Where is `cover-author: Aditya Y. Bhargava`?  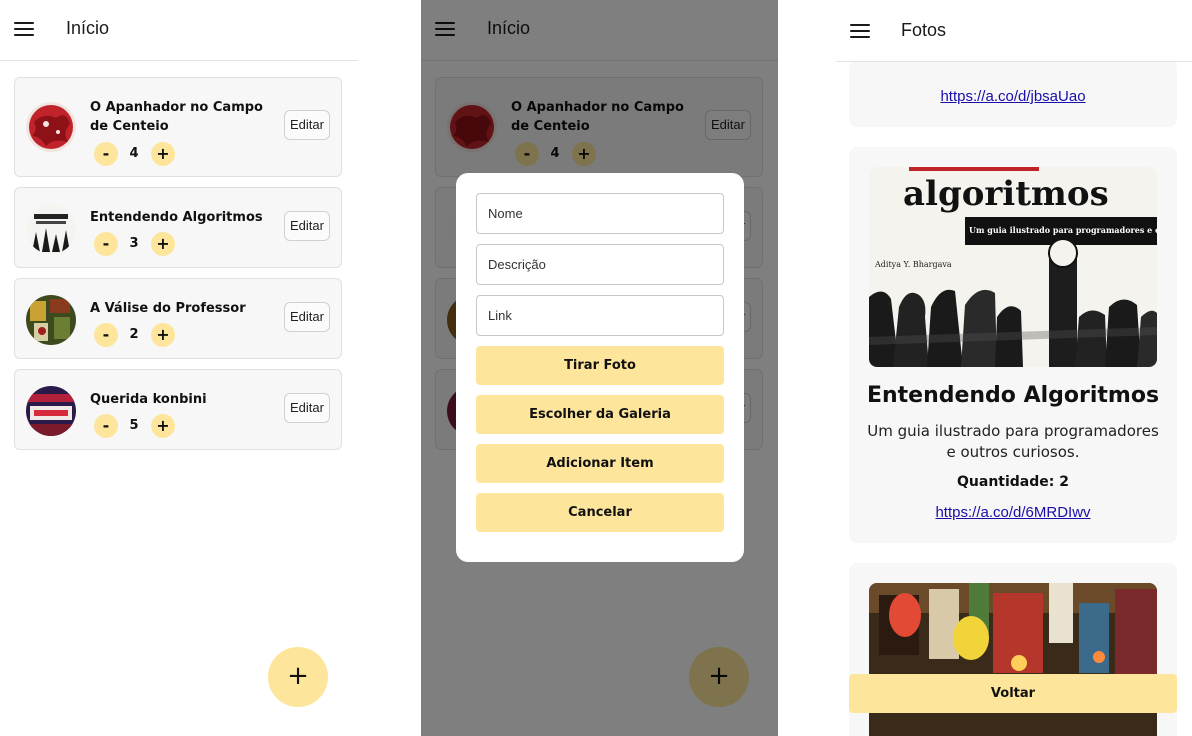
cover-author: Aditya Y. Bhargava is located at coordinates (913, 264).